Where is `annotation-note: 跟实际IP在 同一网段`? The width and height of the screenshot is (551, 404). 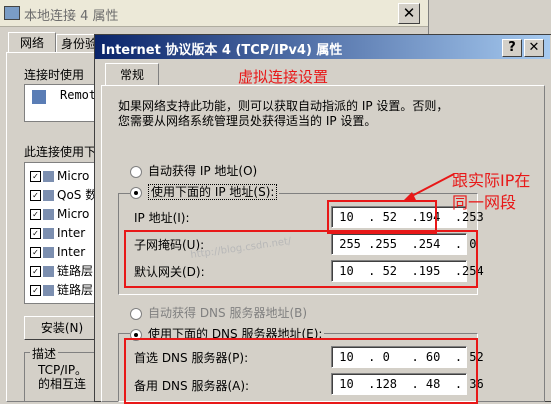 annotation-note: 跟实际IP在 同一网段 is located at coordinates (491, 191).